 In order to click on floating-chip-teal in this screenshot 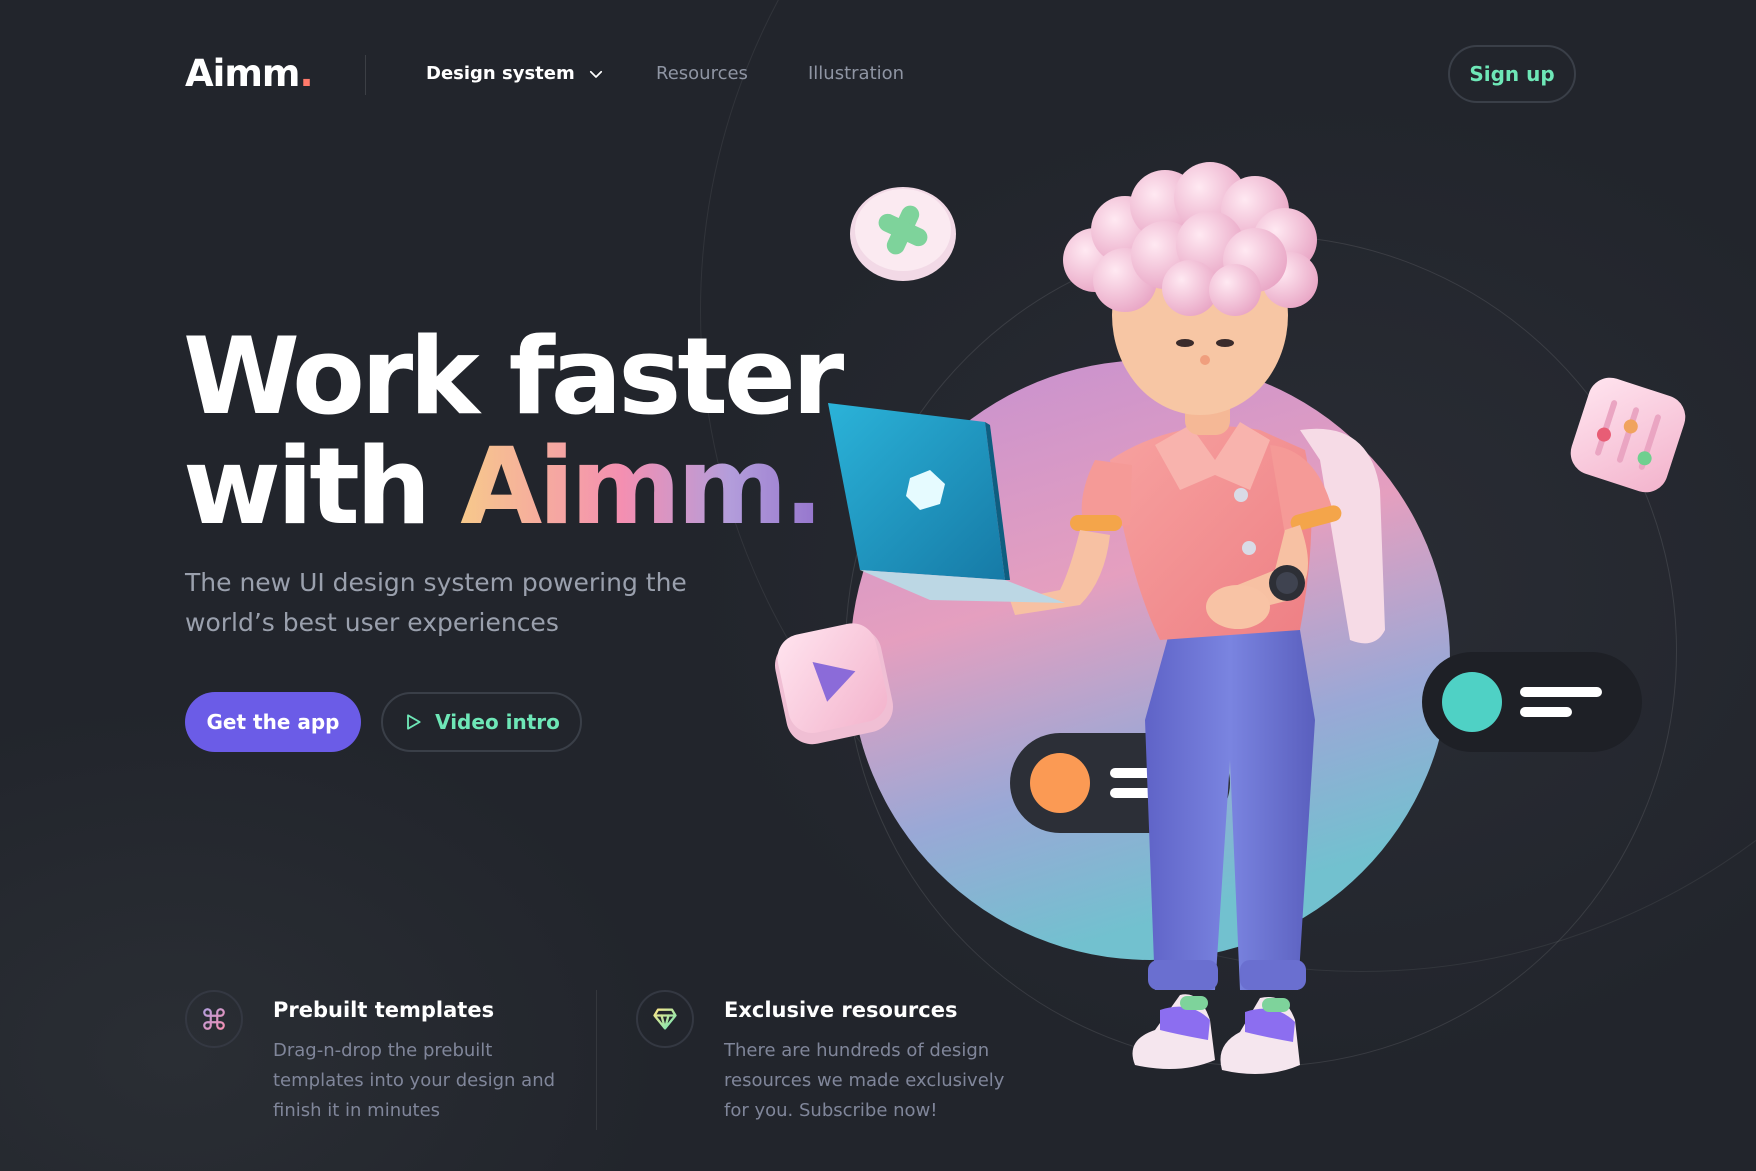, I will do `click(1532, 702)`.